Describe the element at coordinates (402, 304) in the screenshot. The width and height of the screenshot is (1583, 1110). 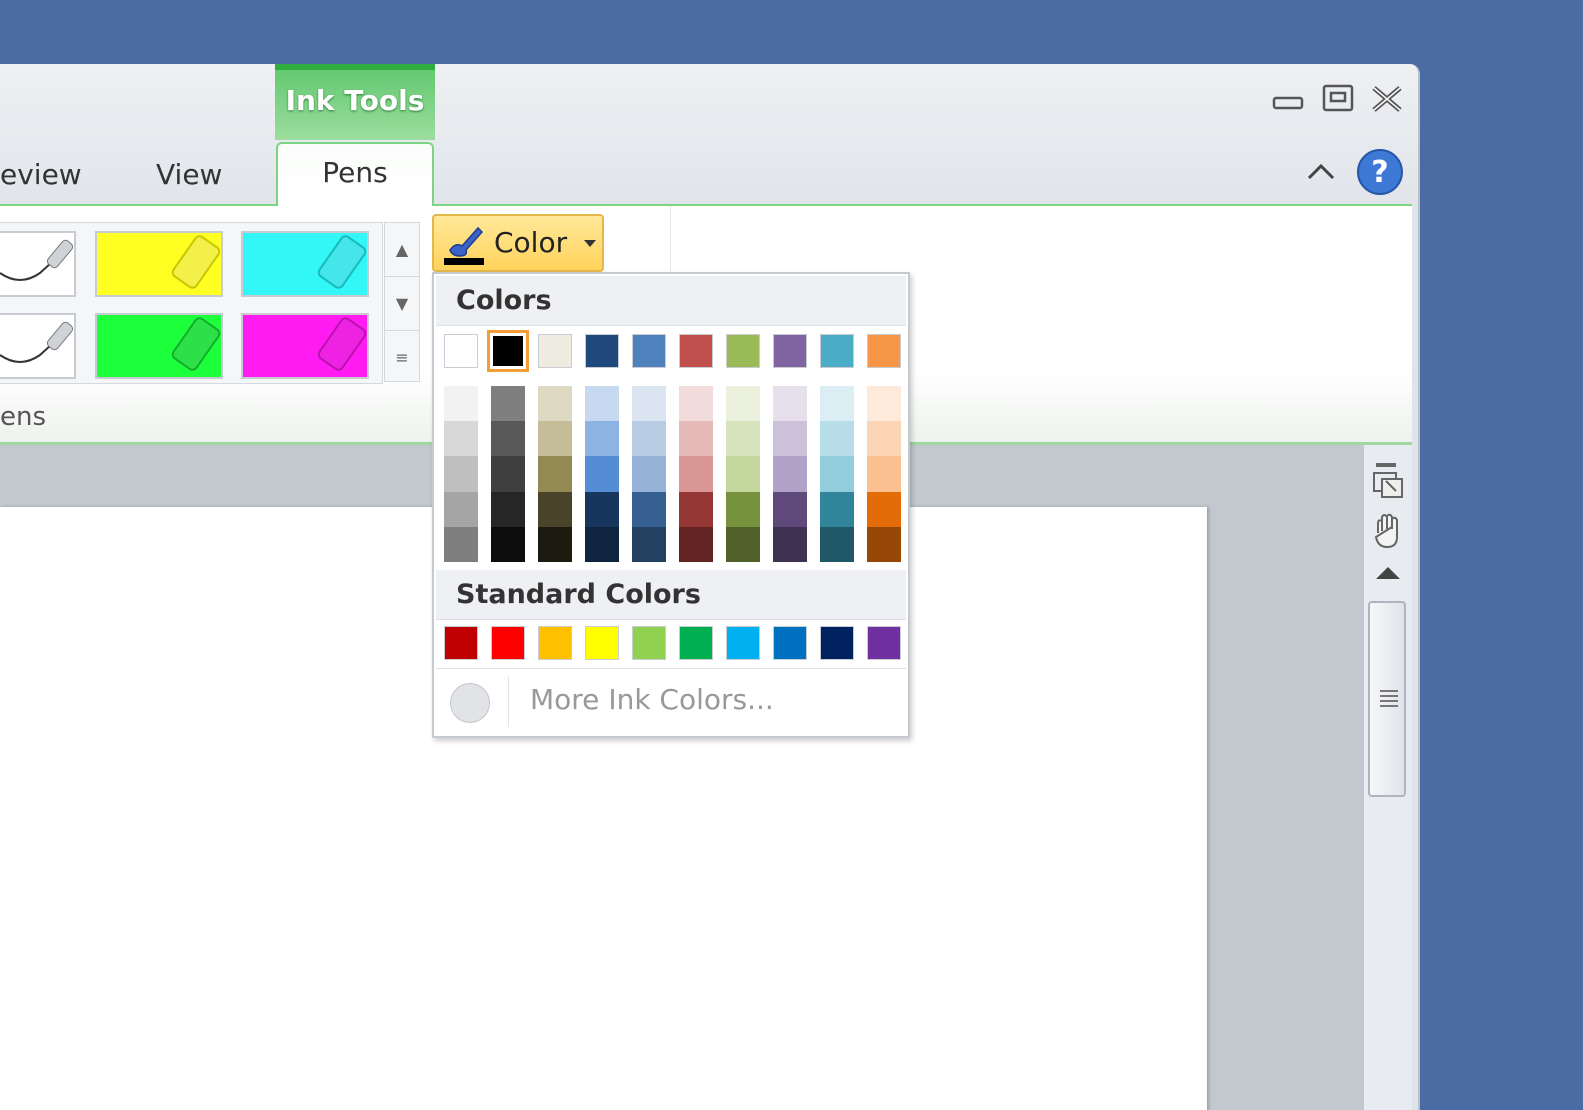
I see `gallery-scroll-down-icon: ▼` at that location.